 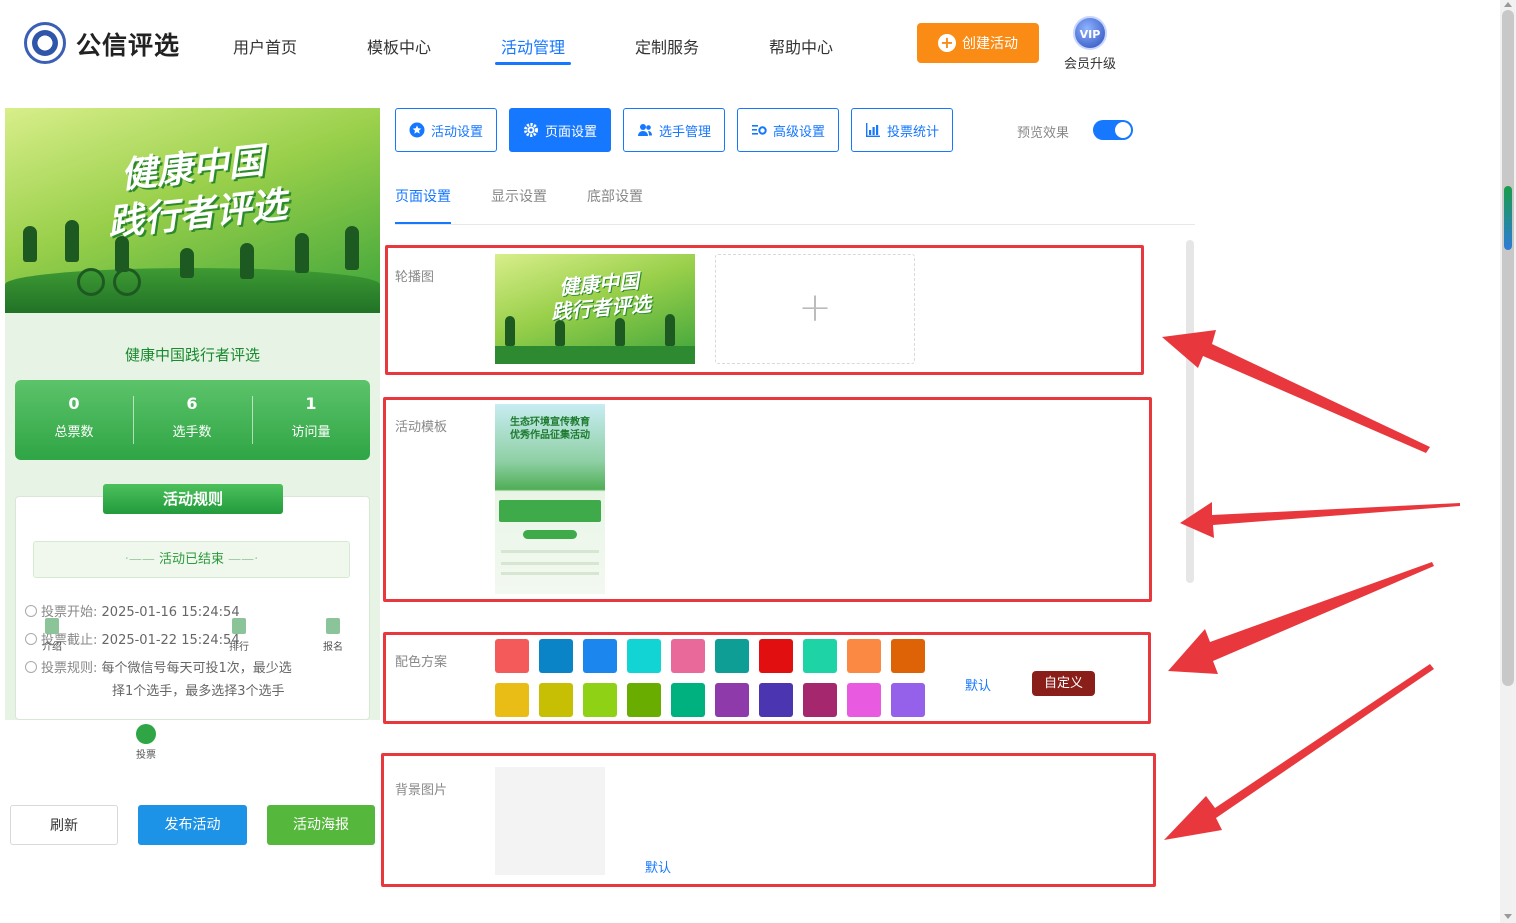 What do you see at coordinates (560, 130) in the screenshot?
I see `page-settings-button: 页面设置` at bounding box center [560, 130].